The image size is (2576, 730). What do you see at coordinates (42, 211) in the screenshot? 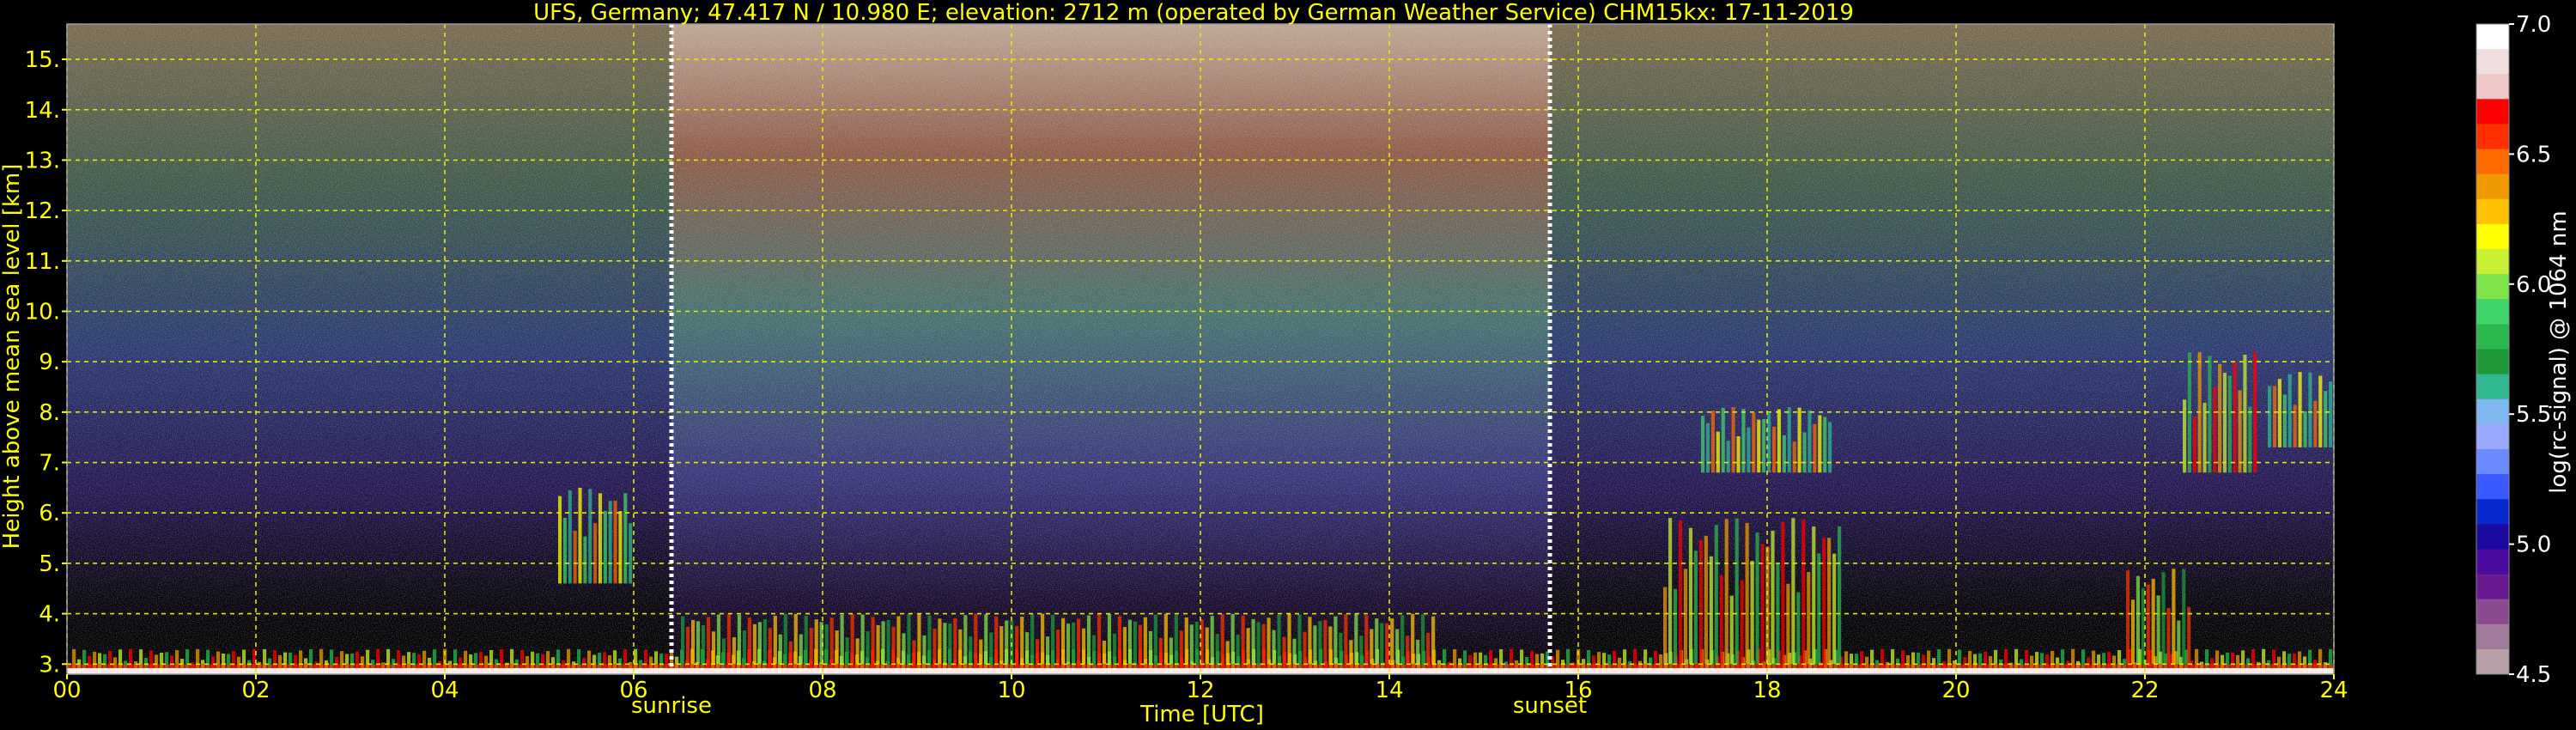
I see `y-tick-label: 12.` at bounding box center [42, 211].